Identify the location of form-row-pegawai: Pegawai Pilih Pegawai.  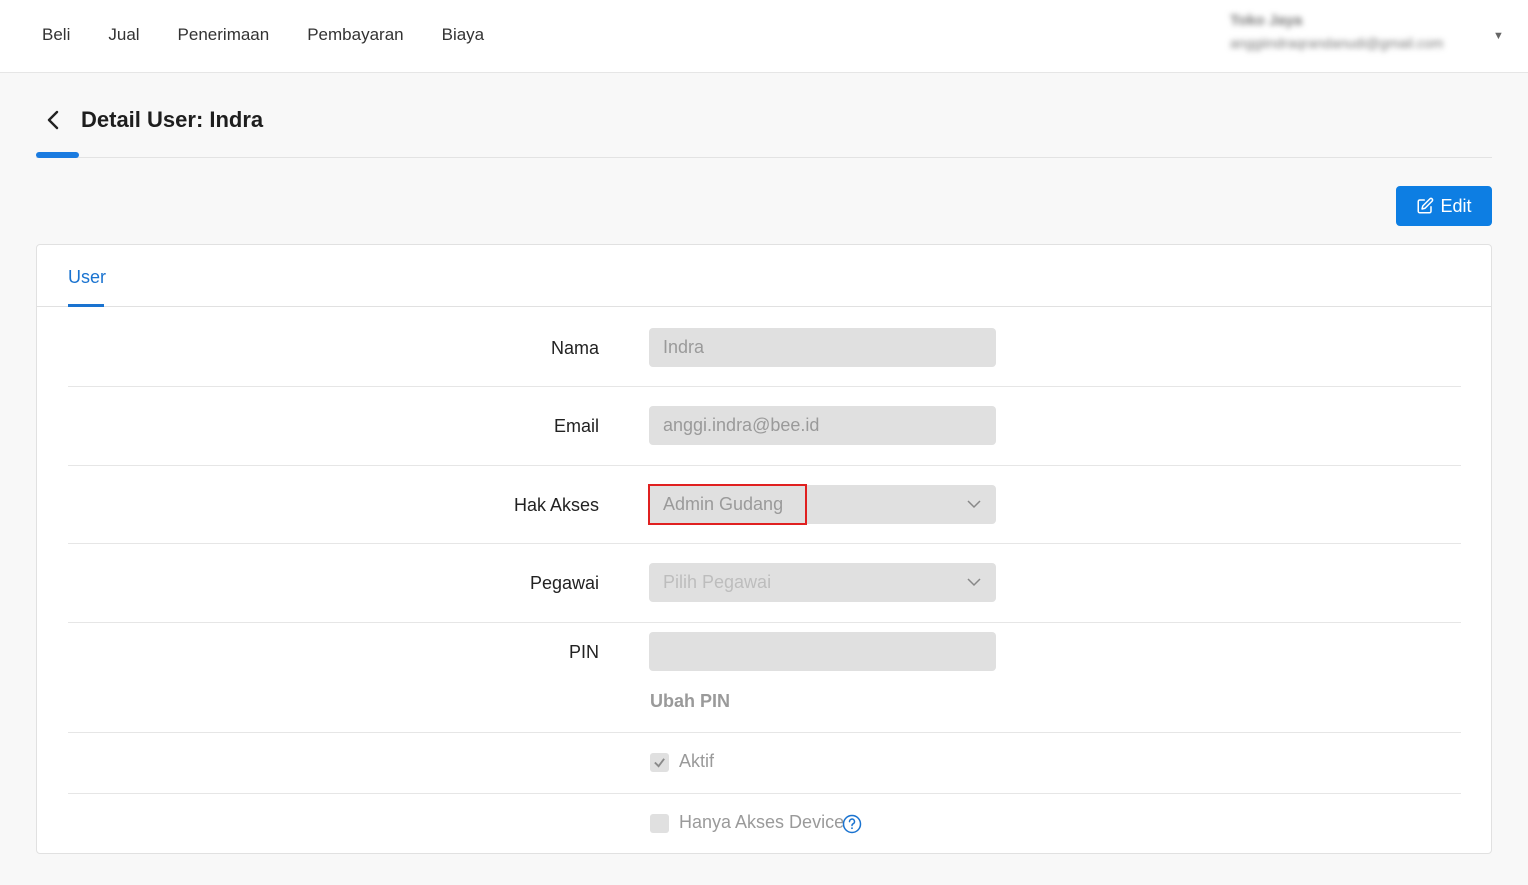
(764, 583).